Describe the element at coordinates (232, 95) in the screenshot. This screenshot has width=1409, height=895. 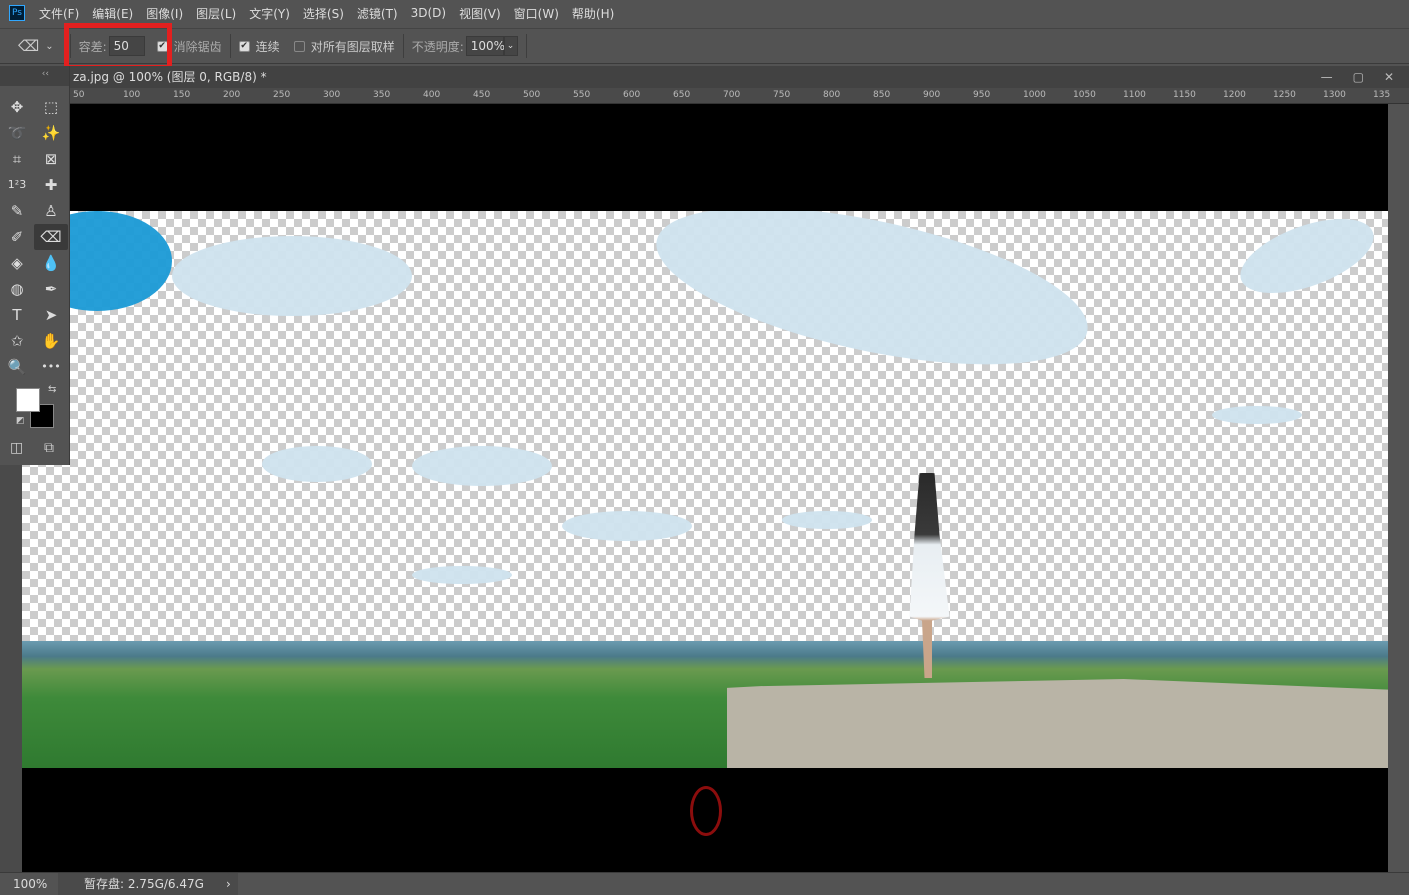
I see `ruler-label: 200` at that location.